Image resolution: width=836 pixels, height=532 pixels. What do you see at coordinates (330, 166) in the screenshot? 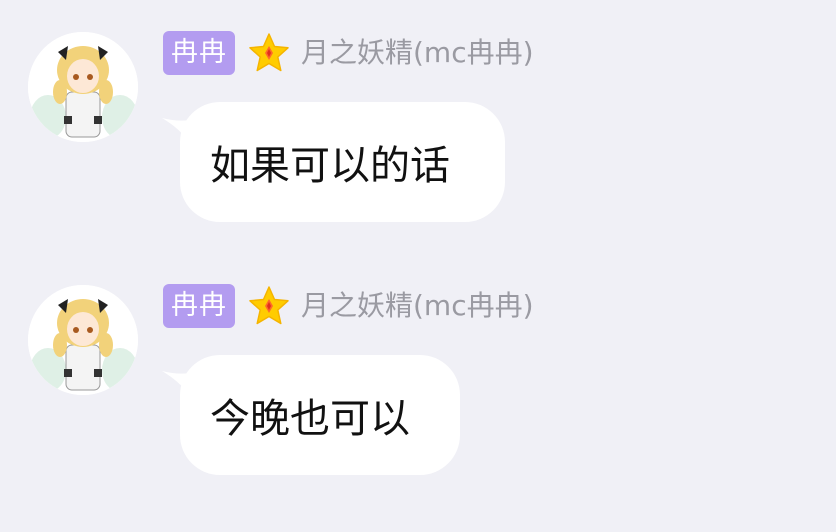
I see `message-text: 如果可以的话` at bounding box center [330, 166].